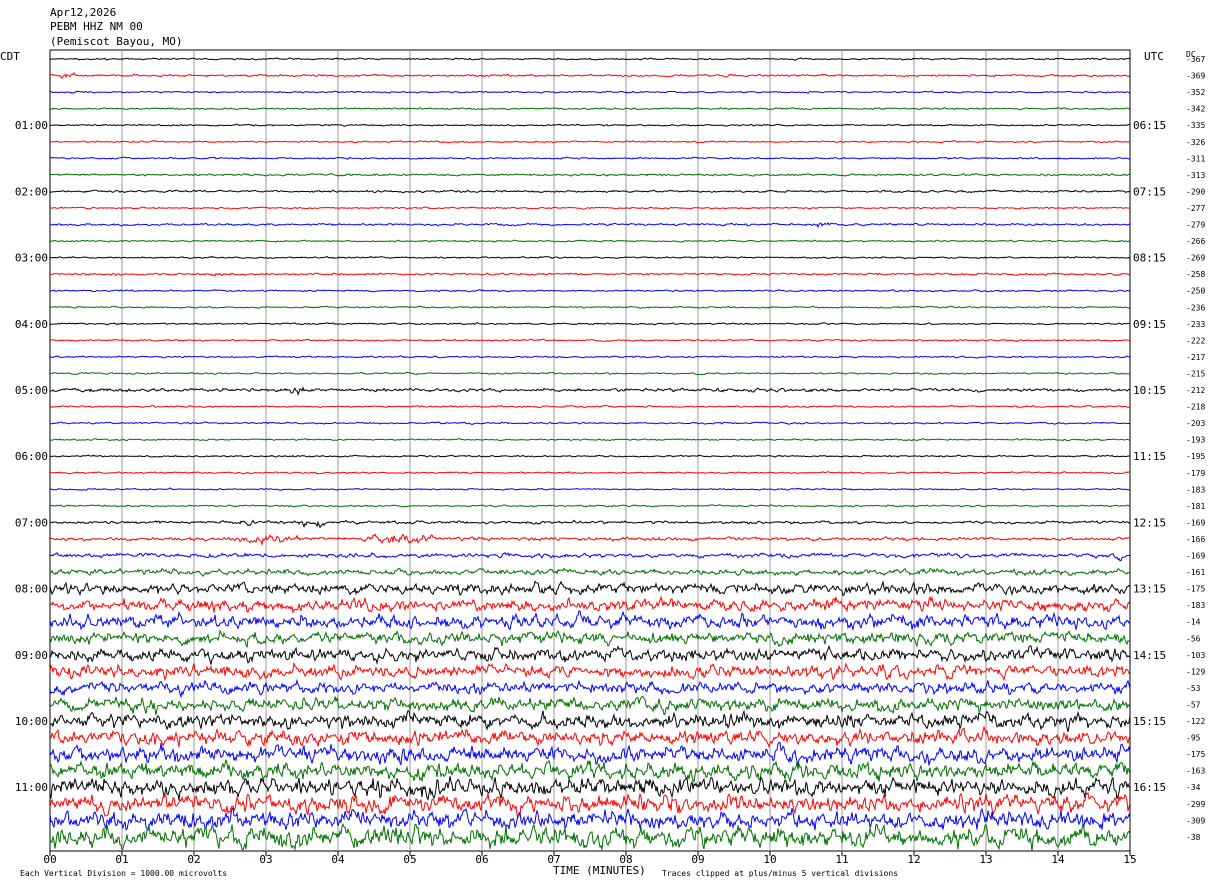 This screenshot has height=886, width=1210. Describe the element at coordinates (31, 787) in the screenshot. I see `left-time-label: 11:00` at that location.